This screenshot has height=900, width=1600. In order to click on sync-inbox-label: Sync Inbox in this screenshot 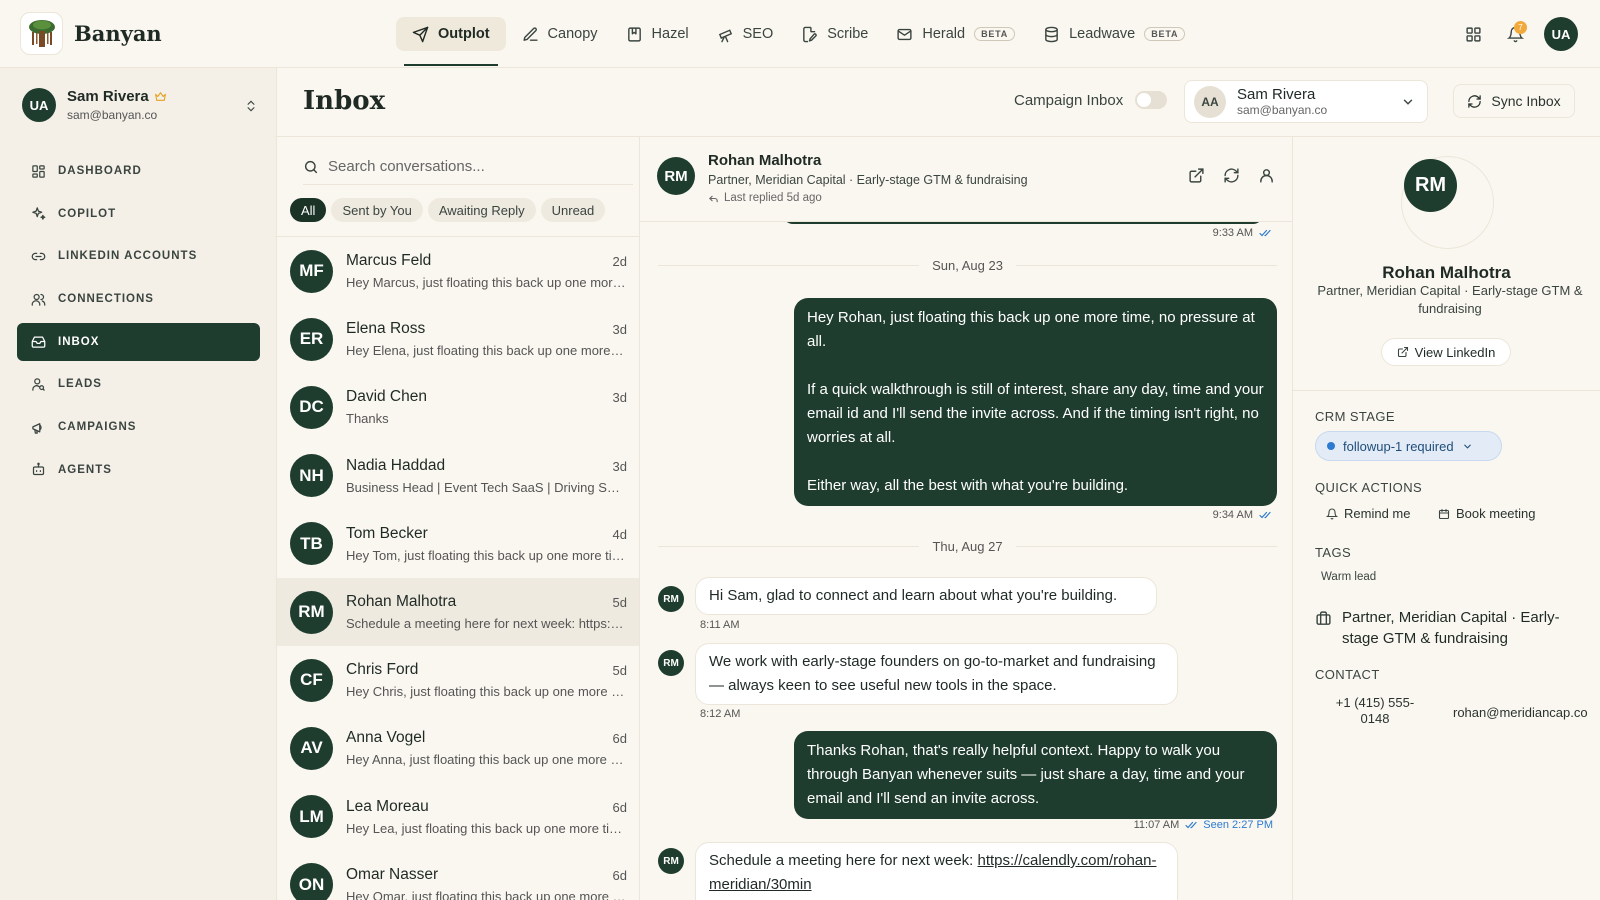, I will do `click(1526, 101)`.